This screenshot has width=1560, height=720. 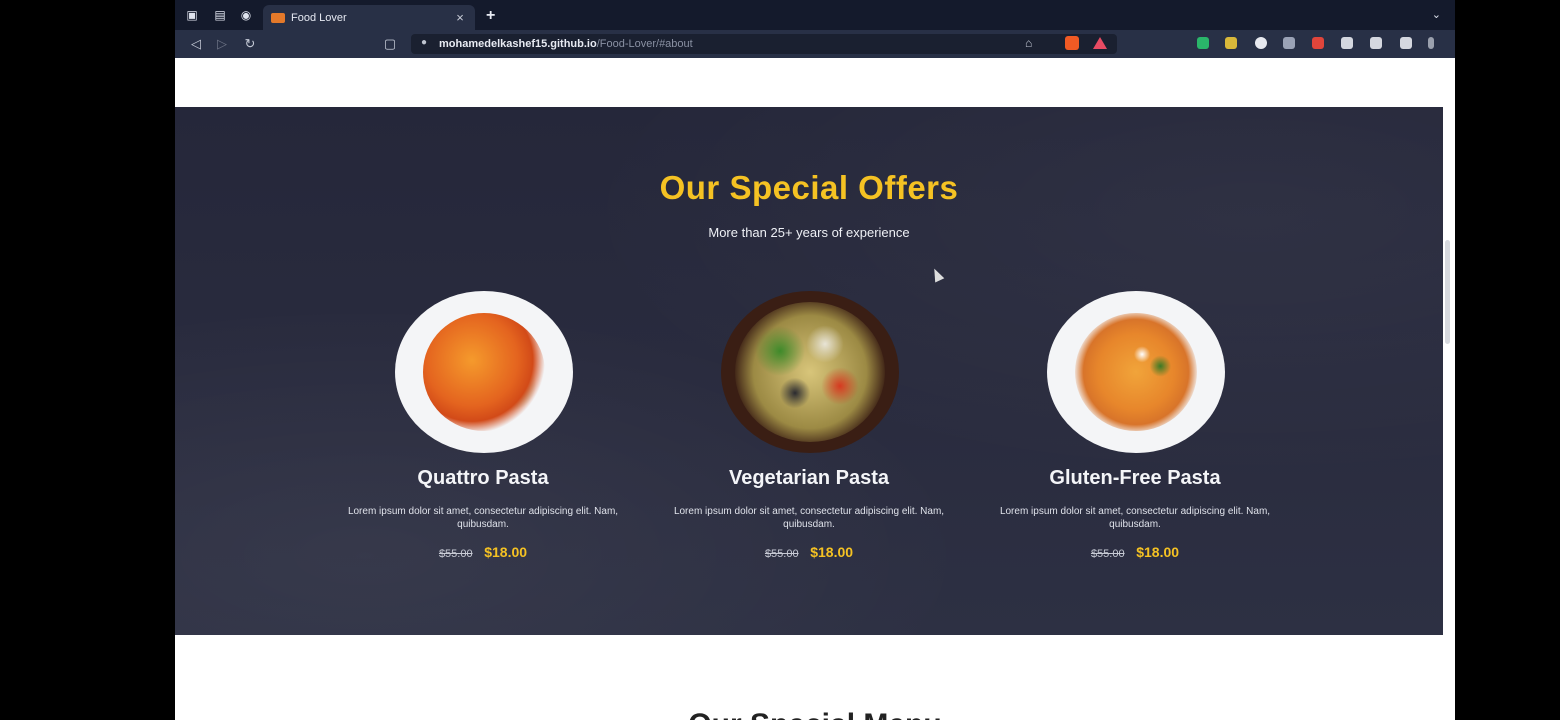 I want to click on reload-icon: ↻, so click(x=250, y=44).